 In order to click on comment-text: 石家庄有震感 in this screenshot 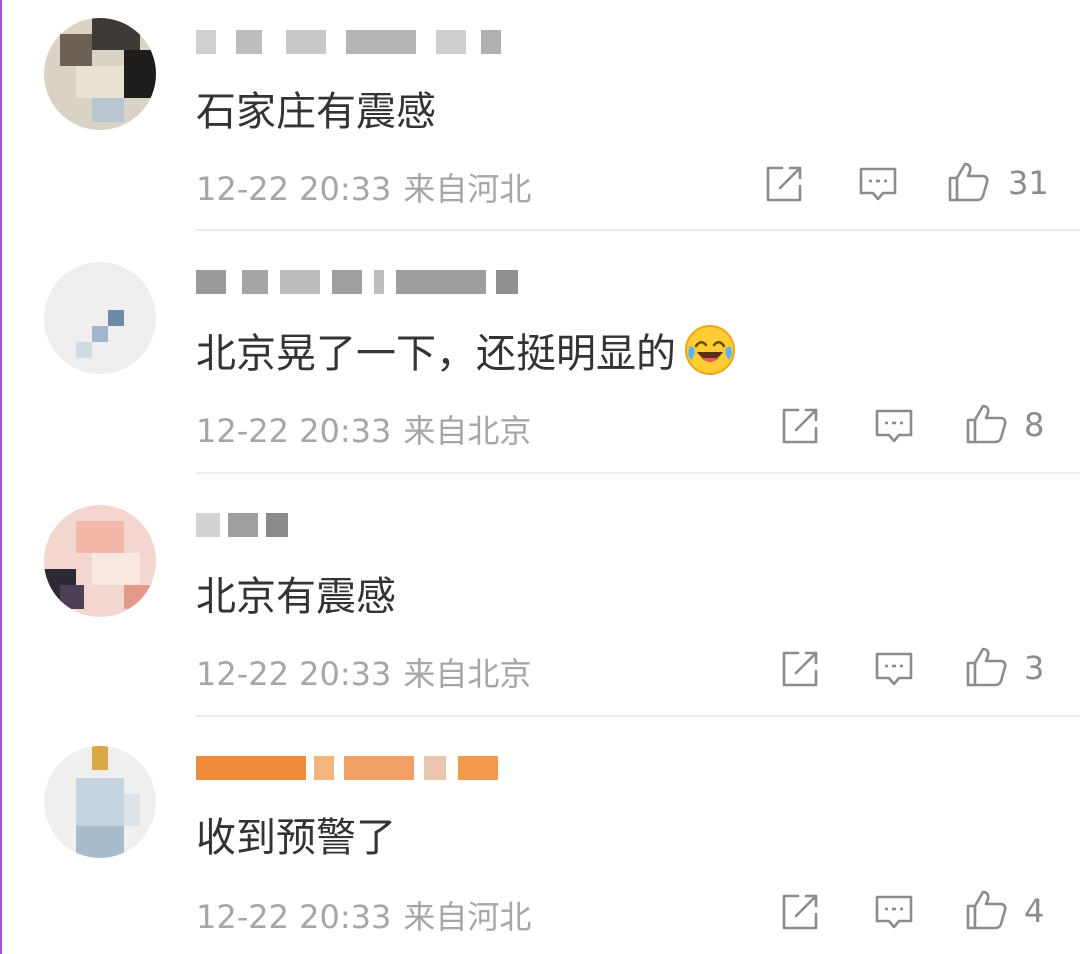, I will do `click(316, 112)`.